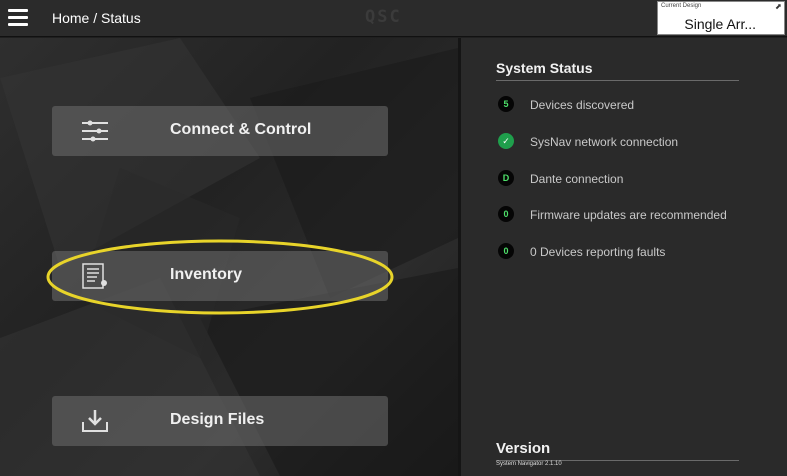  I want to click on design-files-label: Design Files, so click(217, 419).